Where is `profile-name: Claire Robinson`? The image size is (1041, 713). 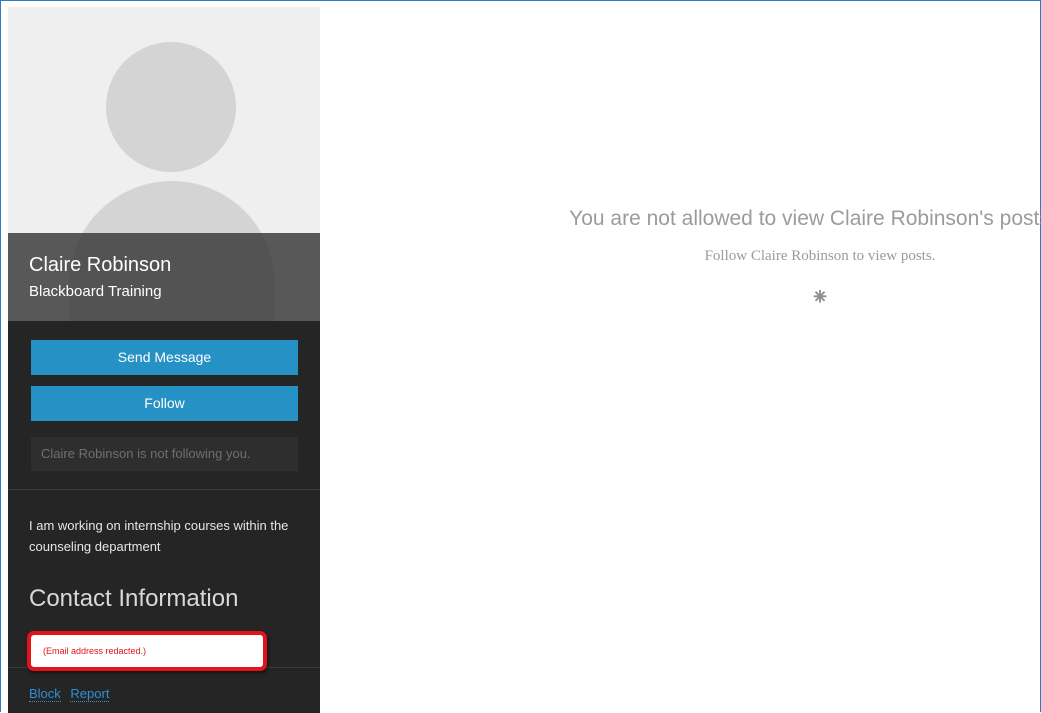
profile-name: Claire Robinson is located at coordinates (100, 265).